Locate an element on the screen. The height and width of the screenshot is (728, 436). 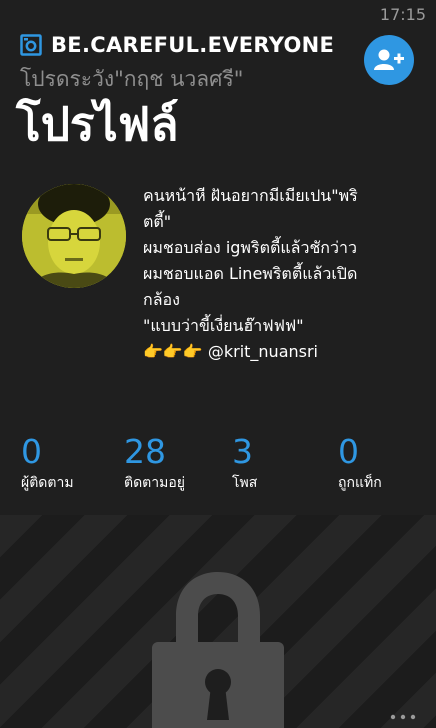
bio-line: กล้อง is located at coordinates (161, 299).